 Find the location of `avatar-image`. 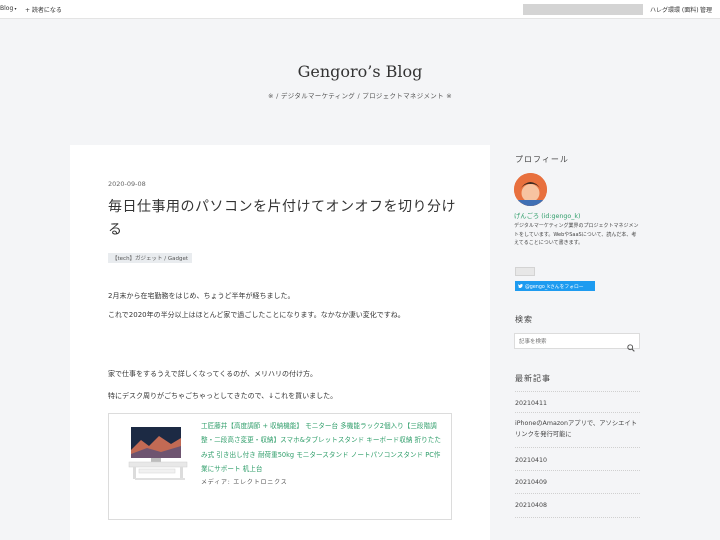

avatar-image is located at coordinates (530, 189).